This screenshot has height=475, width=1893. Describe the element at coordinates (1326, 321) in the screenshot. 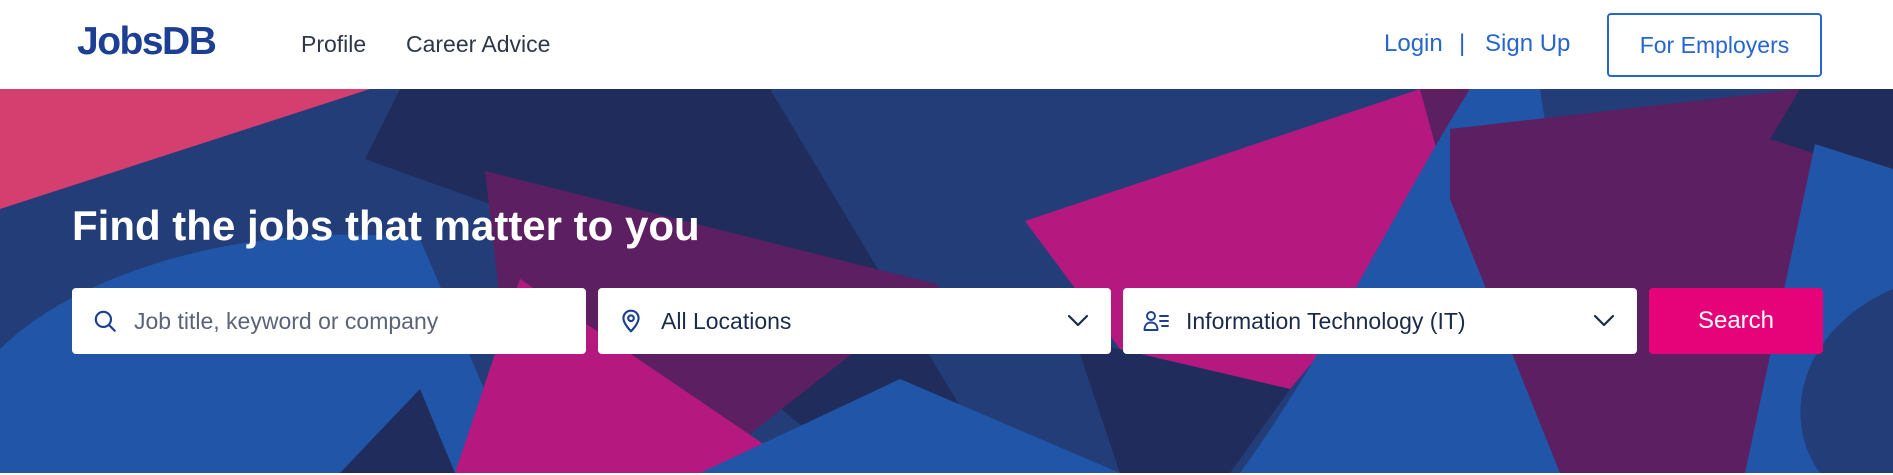

I see `classification-selected-value: Information Technology (IT)` at that location.